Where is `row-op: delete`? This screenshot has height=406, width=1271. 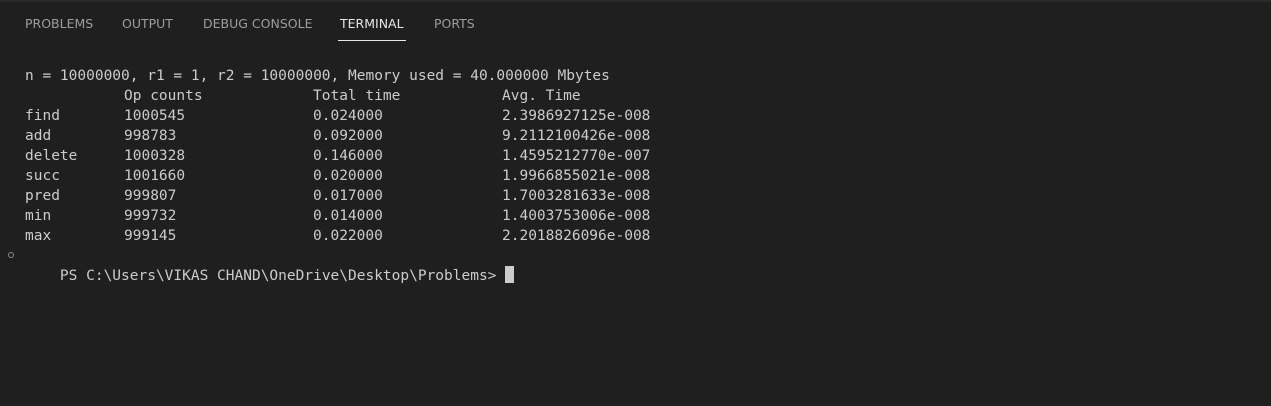
row-op: delete is located at coordinates (51, 156).